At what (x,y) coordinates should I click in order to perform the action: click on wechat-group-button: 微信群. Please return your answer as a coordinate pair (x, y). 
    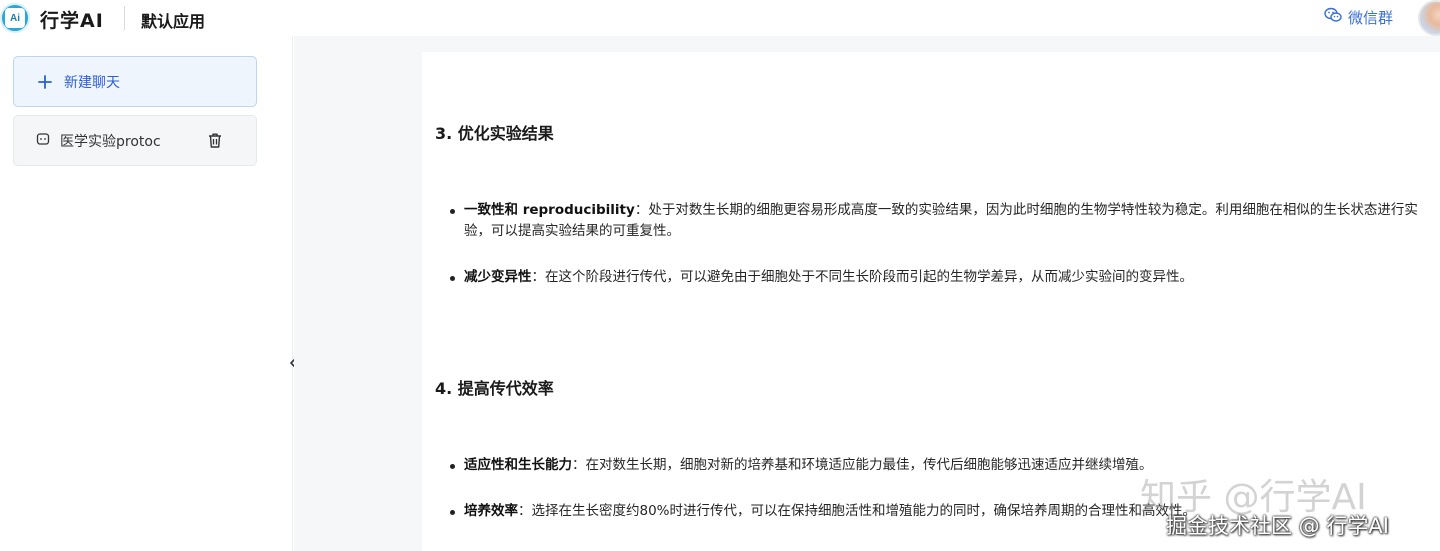
    Looking at the image, I should click on (1358, 17).